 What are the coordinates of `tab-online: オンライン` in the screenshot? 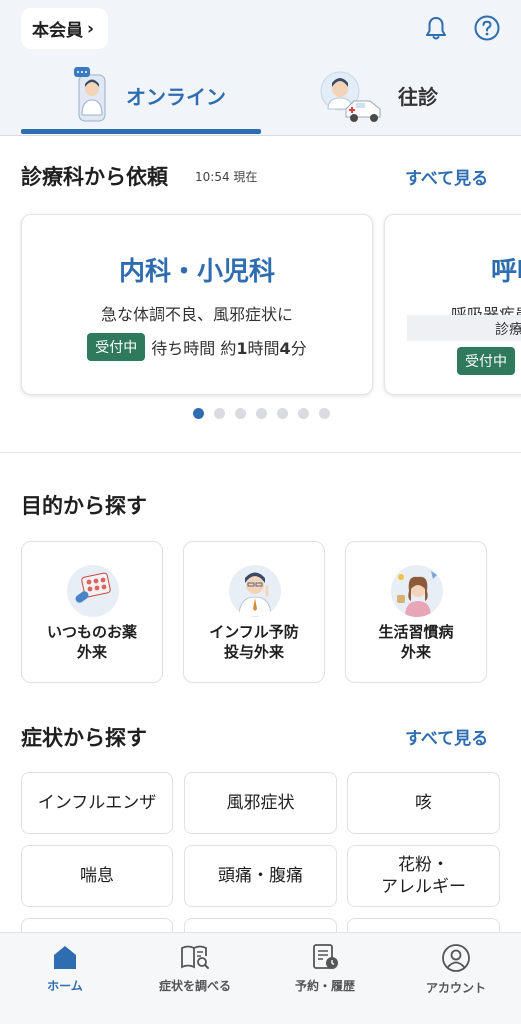 It's located at (150, 95).